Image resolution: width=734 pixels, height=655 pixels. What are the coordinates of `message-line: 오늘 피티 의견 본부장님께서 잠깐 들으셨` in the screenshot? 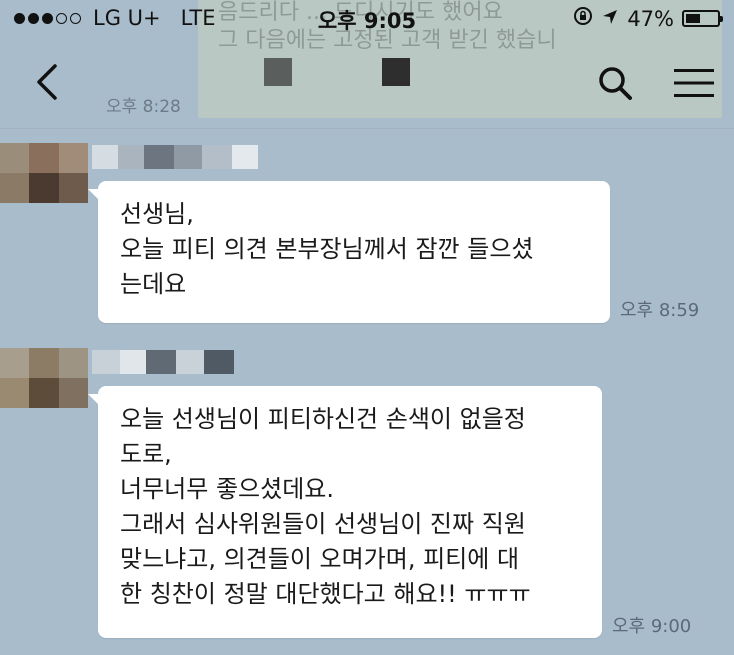 It's located at (327, 249).